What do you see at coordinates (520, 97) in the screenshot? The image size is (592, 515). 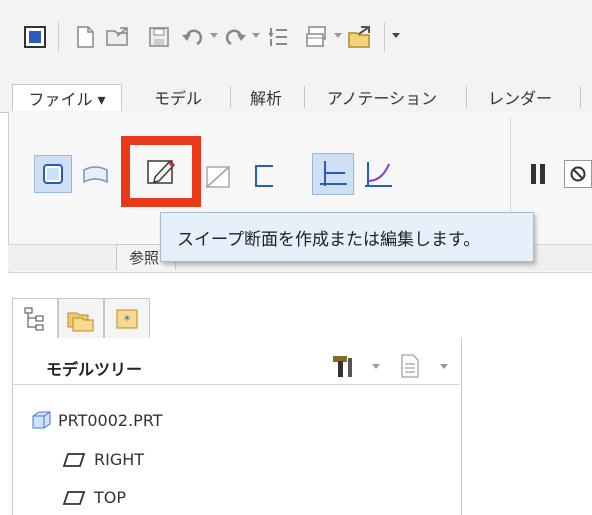 I see `tab-render: レンダー` at bounding box center [520, 97].